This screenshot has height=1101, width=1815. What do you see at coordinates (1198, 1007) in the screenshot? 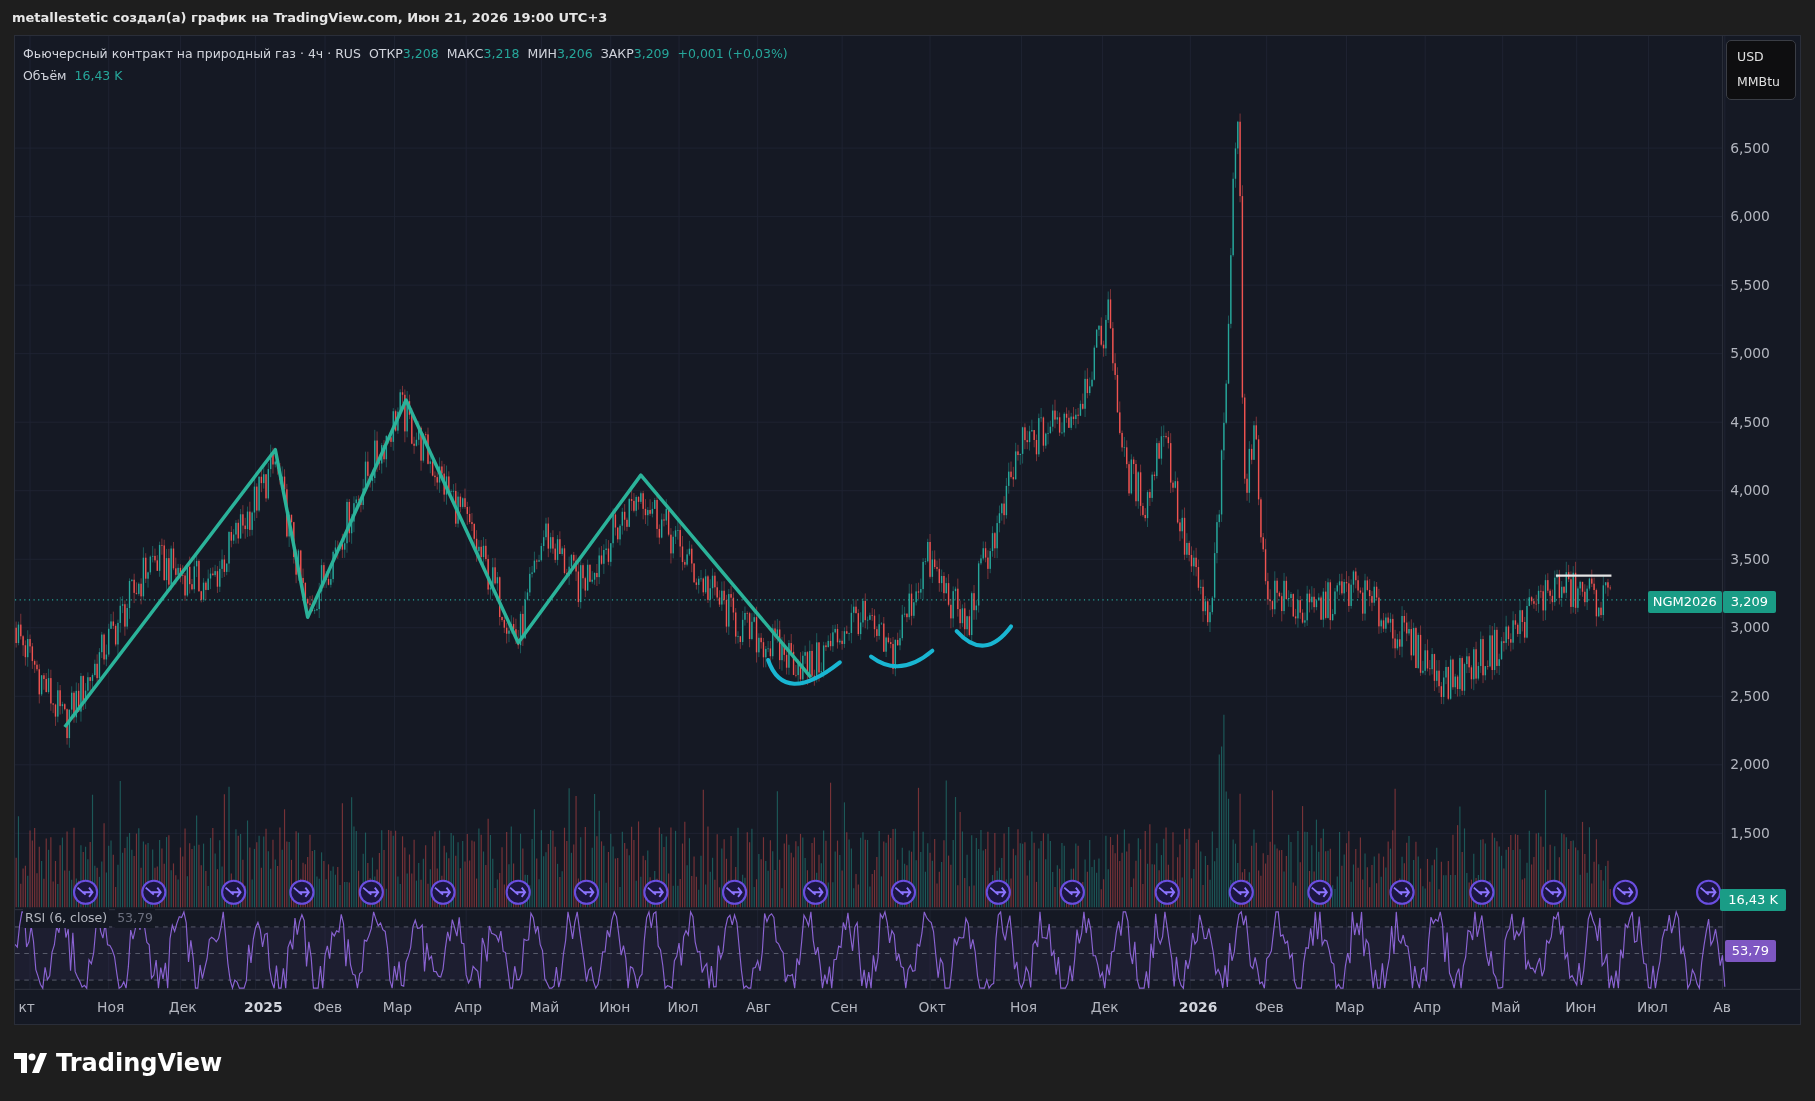
I see `time-axis-label: 2026` at bounding box center [1198, 1007].